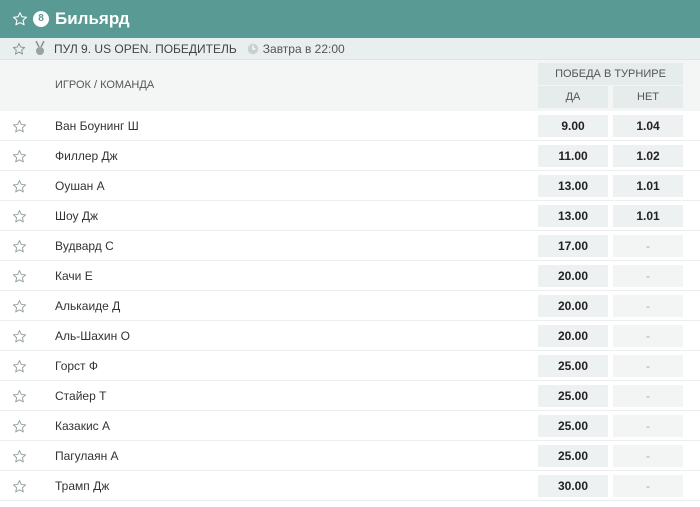  What do you see at coordinates (648, 97) in the screenshot?
I see `no-column-header: НЕТ` at bounding box center [648, 97].